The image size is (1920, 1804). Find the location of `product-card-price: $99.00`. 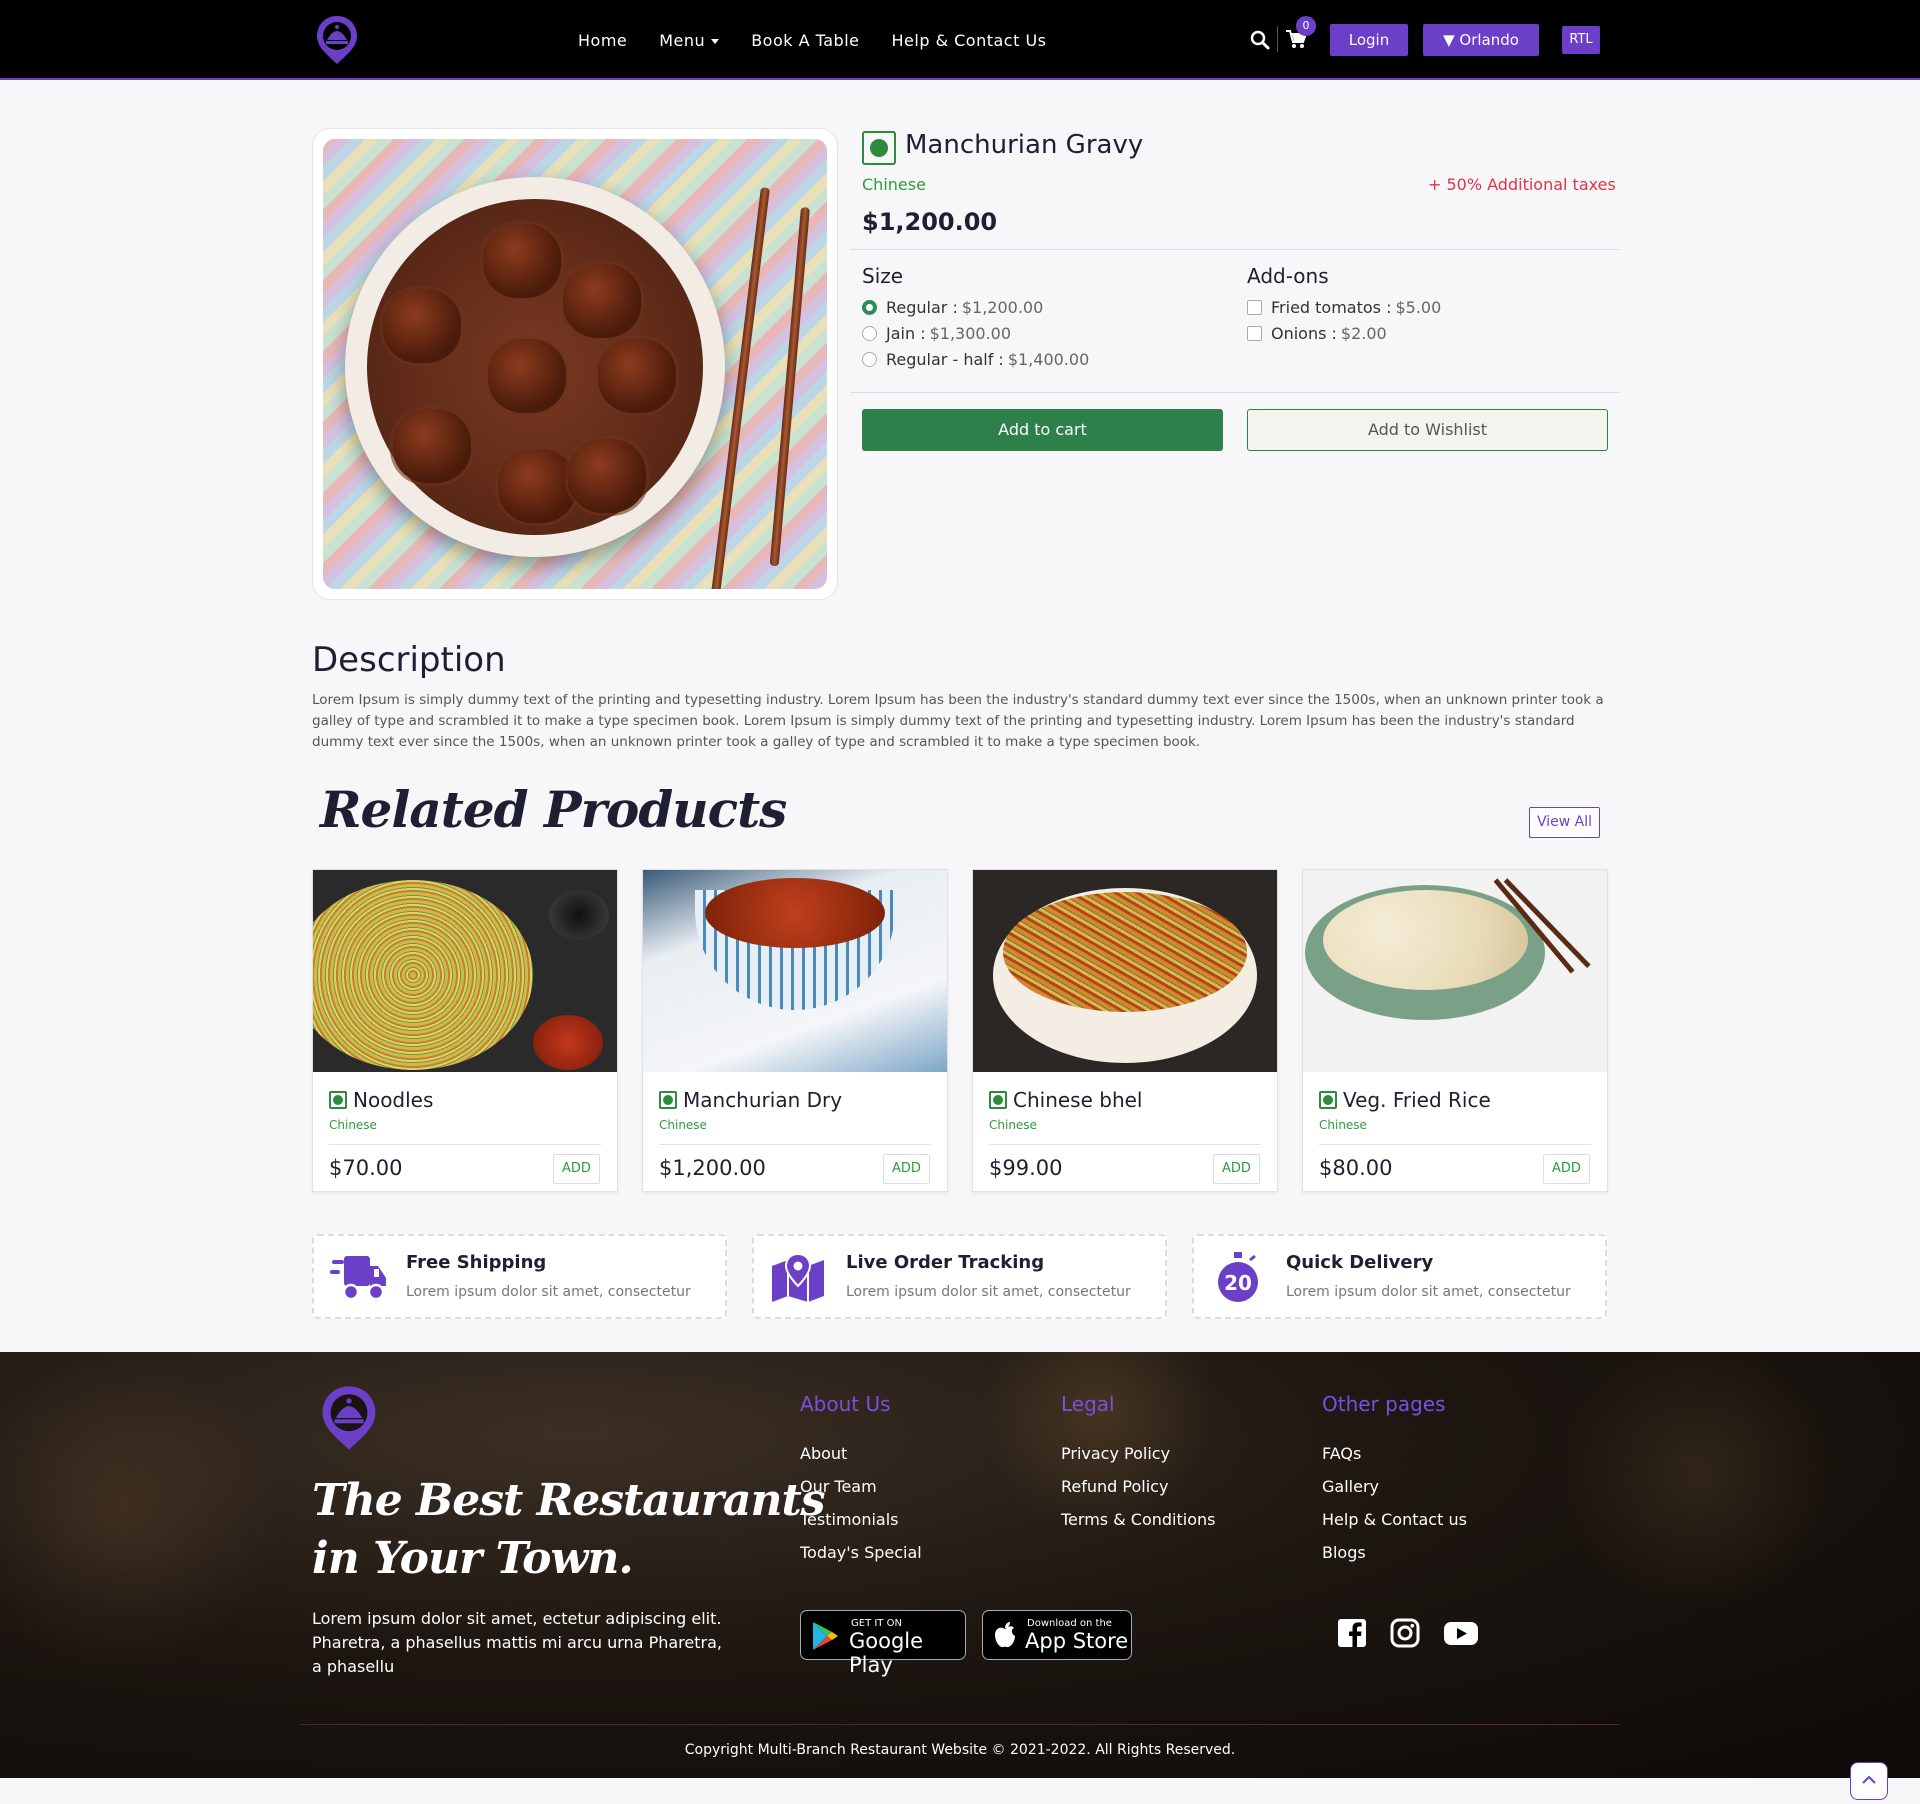

product-card-price: $99.00 is located at coordinates (1026, 1168).